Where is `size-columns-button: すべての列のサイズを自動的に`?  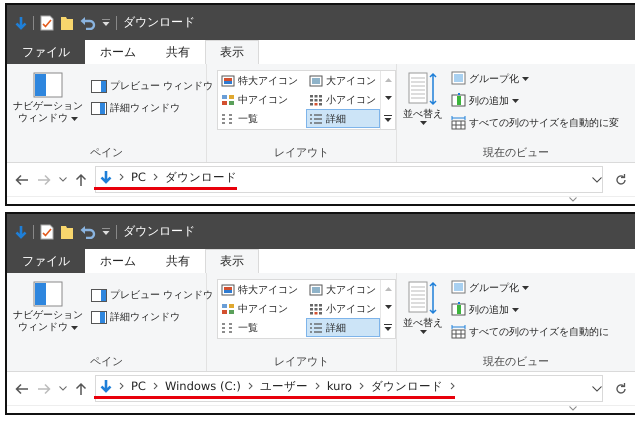 size-columns-button: すべての列のサイズを自動的に is located at coordinates (530, 331).